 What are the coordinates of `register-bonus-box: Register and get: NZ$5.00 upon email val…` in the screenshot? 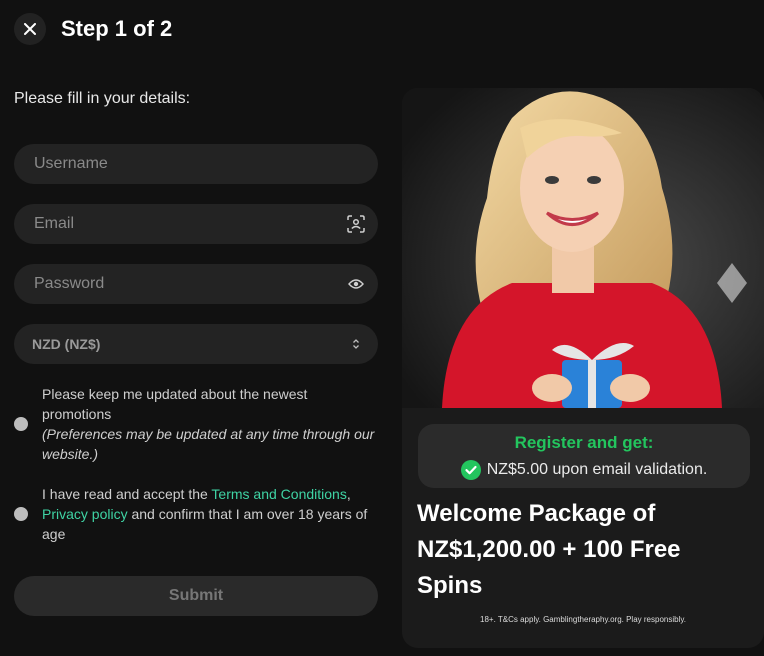 It's located at (584, 456).